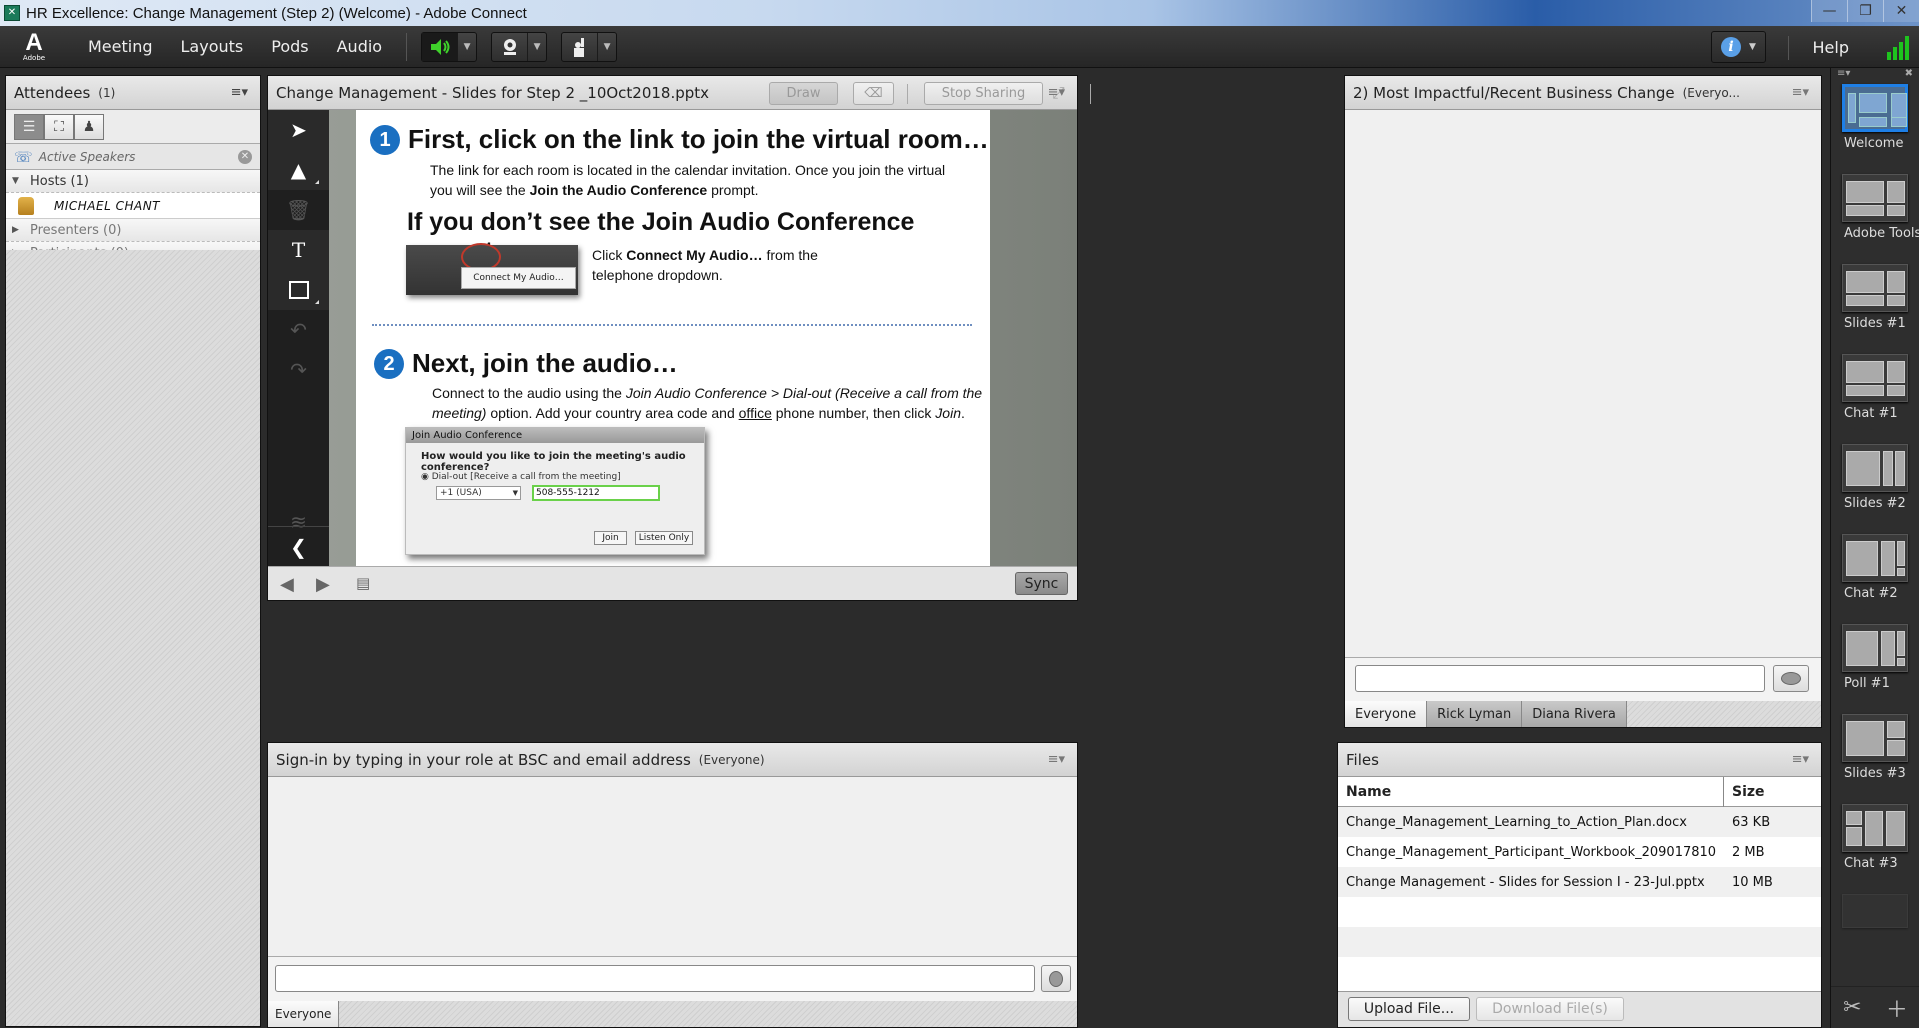  Describe the element at coordinates (363, 583) in the screenshot. I see `sidebar-toggle-icon: ▤` at that location.